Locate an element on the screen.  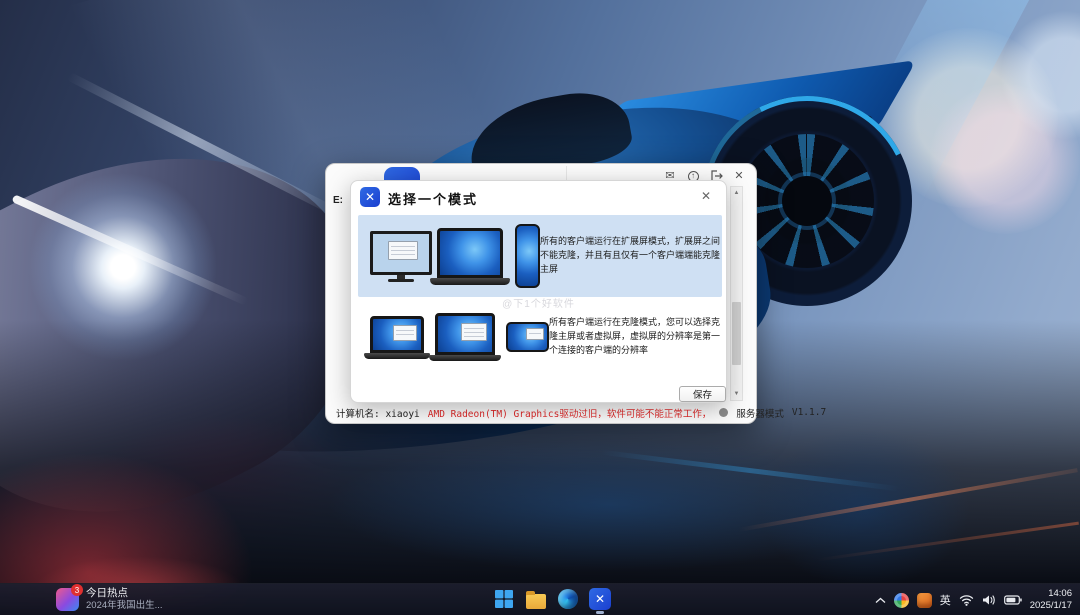
folder-icon is located at coordinates (536, 599).